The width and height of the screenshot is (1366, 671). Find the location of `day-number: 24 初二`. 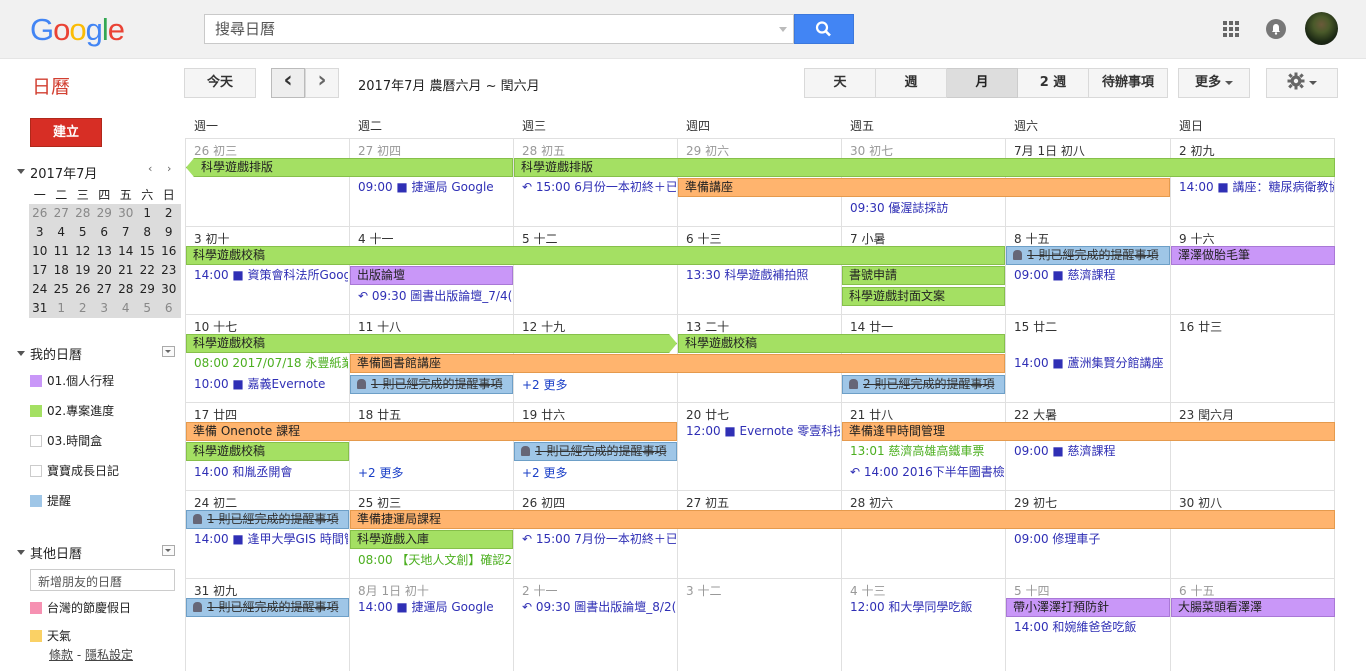

day-number: 24 初二 is located at coordinates (215, 502).